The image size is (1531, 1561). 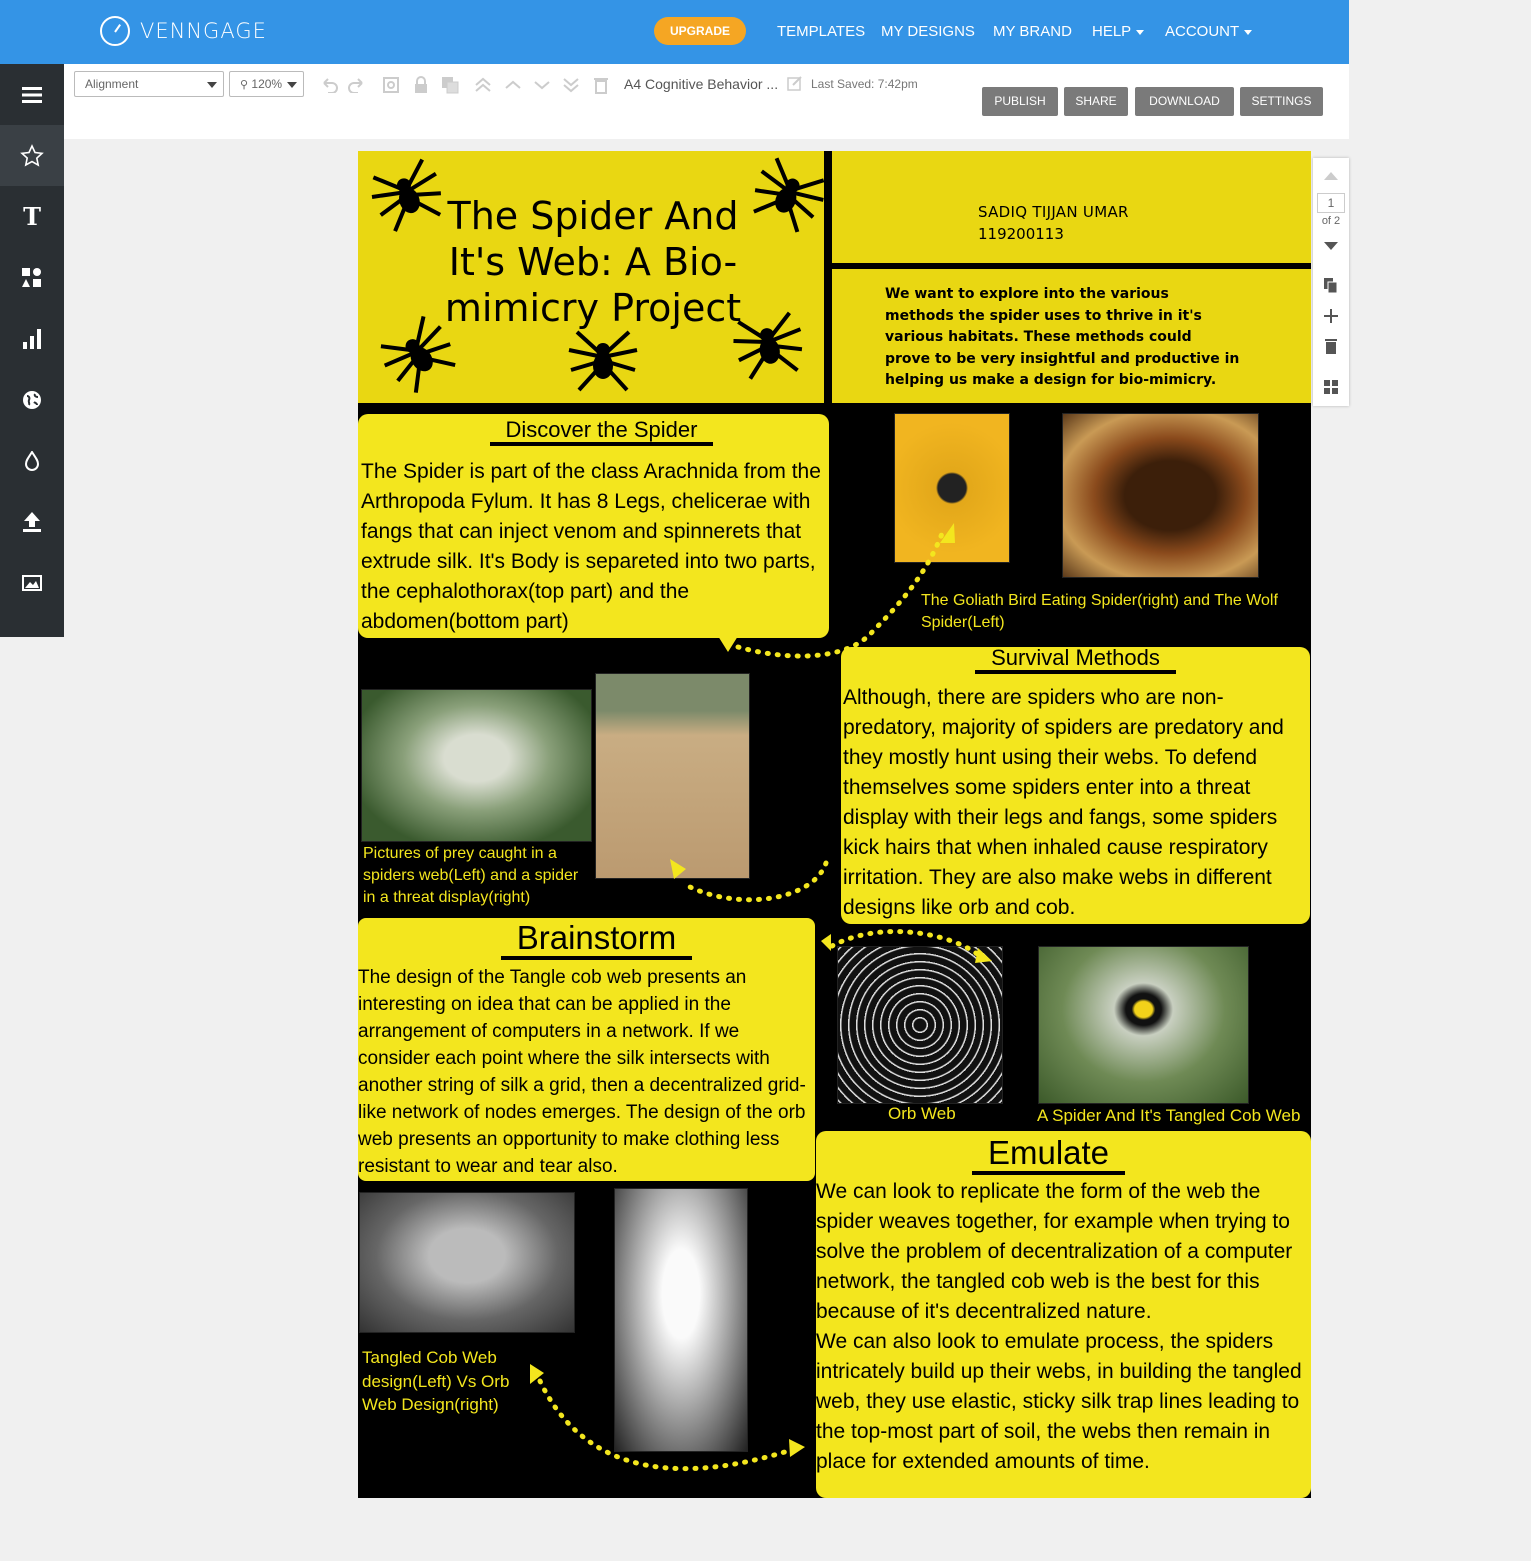 What do you see at coordinates (601, 85) in the screenshot?
I see `trash-icon` at bounding box center [601, 85].